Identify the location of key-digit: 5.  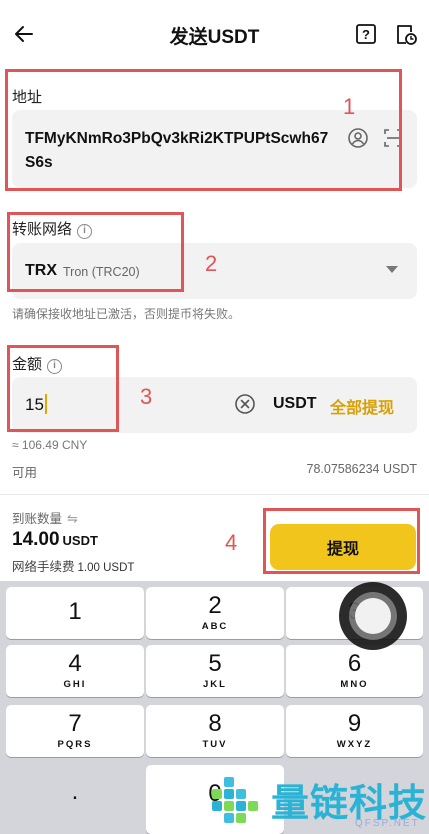
(215, 663).